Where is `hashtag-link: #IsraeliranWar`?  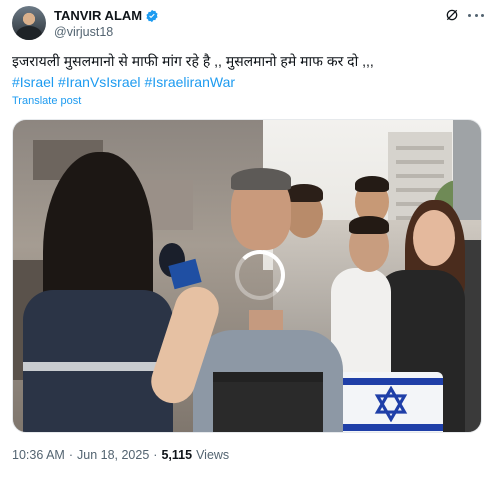 hashtag-link: #IsraeliranWar is located at coordinates (190, 82).